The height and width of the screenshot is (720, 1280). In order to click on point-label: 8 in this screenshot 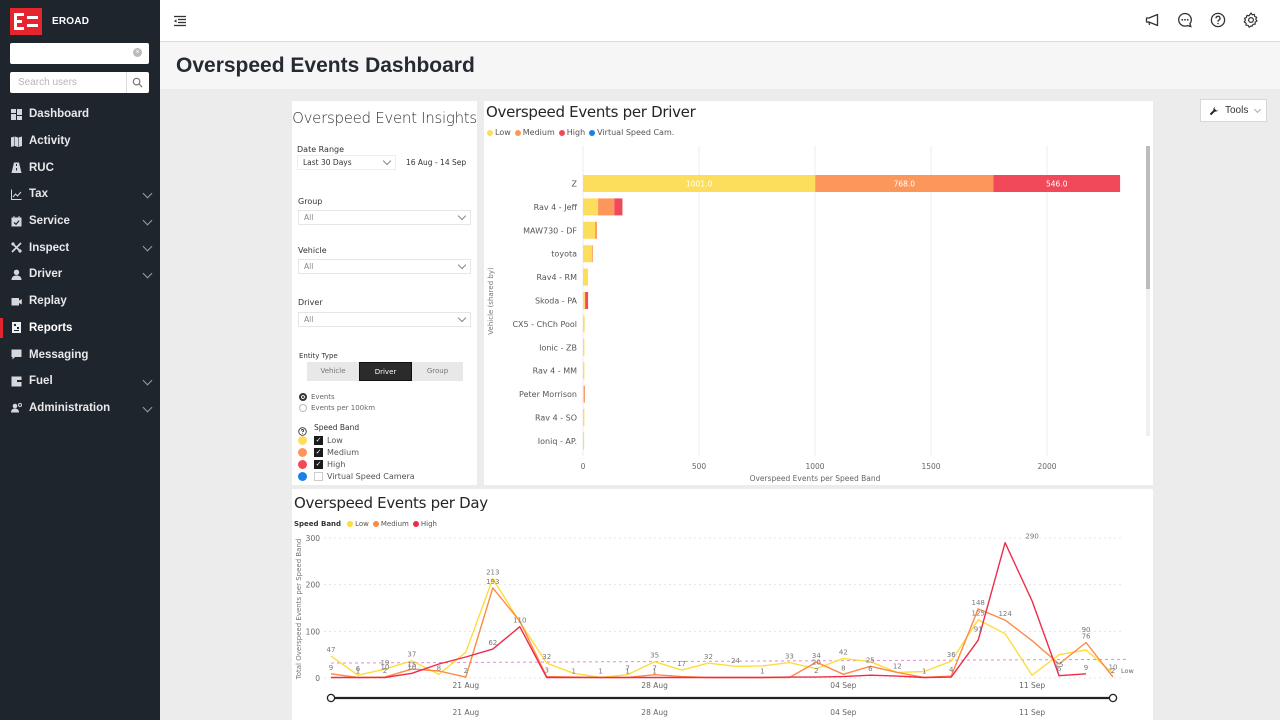, I will do `click(439, 668)`.